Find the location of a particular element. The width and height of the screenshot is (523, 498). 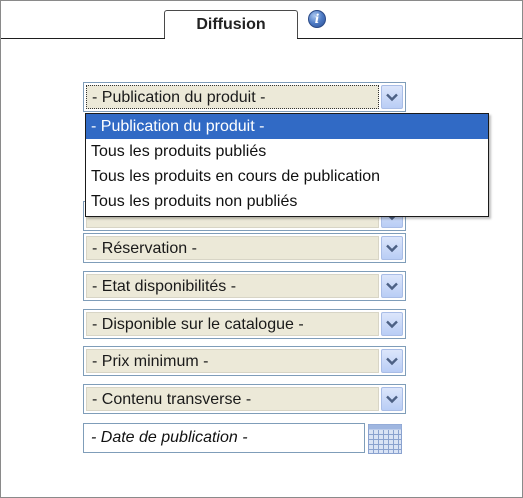

prix-minimum-select: - Prix minimum - is located at coordinates (244, 361).